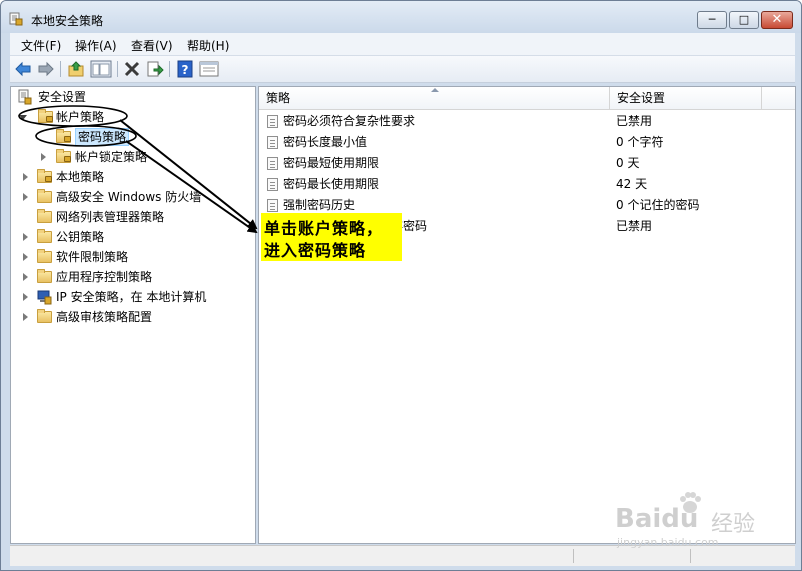 The image size is (802, 571). Describe the element at coordinates (86, 136) in the screenshot. I see `highlight-ellipse-password-policy` at that location.